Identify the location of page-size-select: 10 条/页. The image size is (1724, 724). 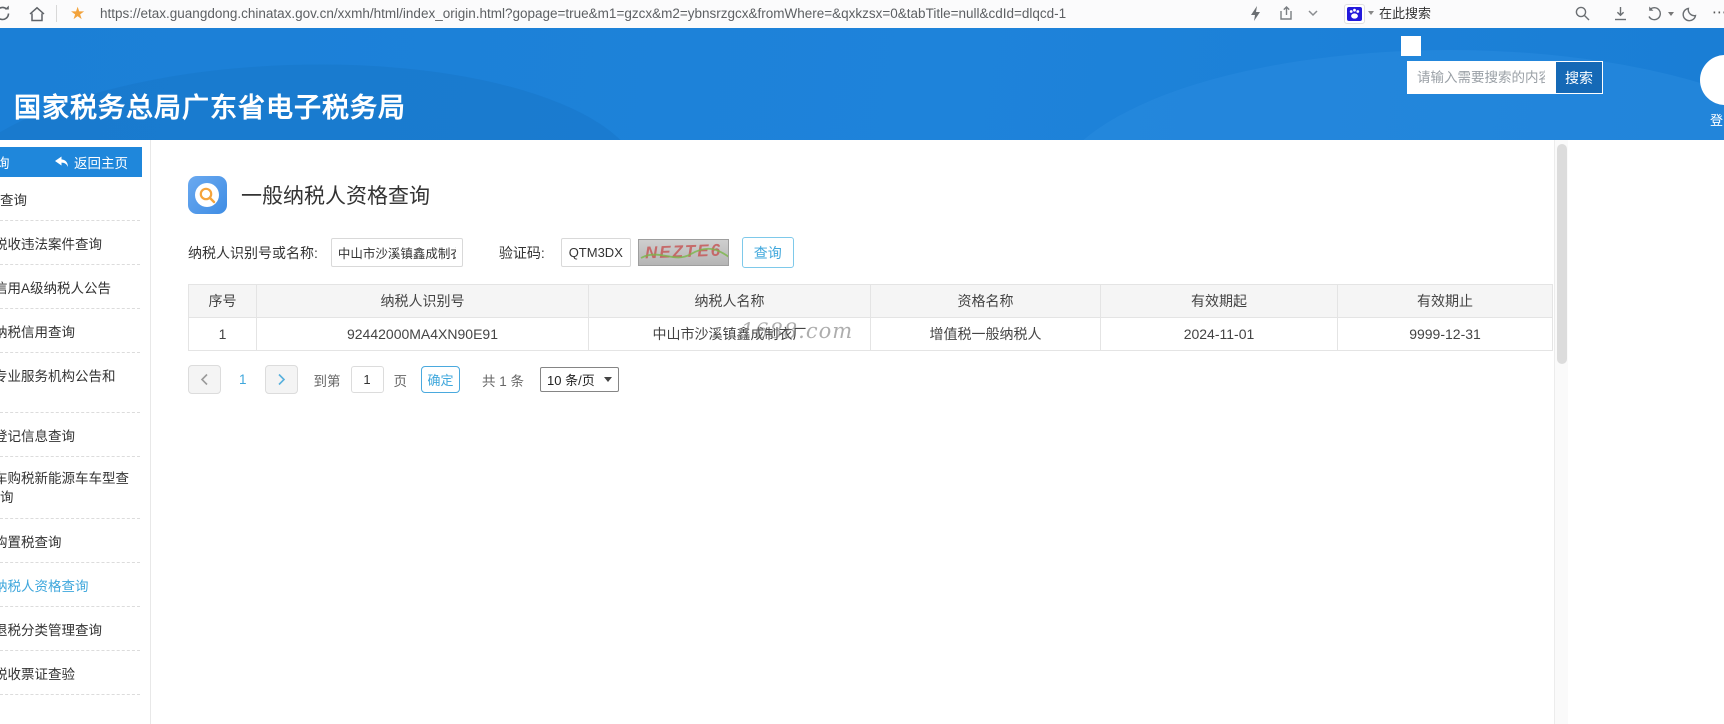
(579, 379).